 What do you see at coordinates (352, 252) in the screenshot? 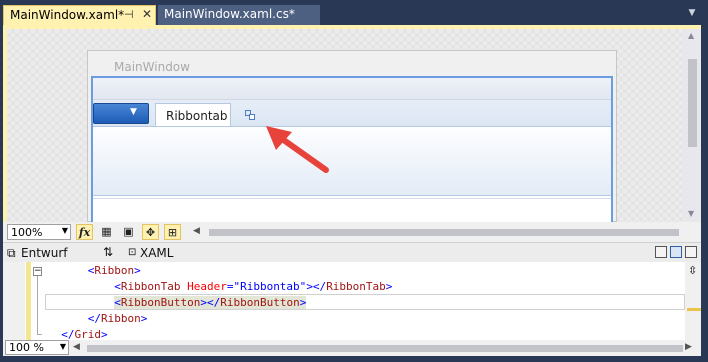
I see `split-view-bar: ⧉ Entwurf ⇅ ⊡ XAML` at bounding box center [352, 252].